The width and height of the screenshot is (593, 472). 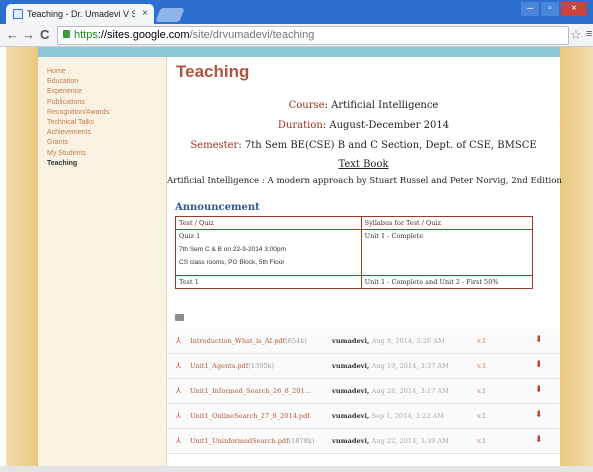 What do you see at coordinates (232, 249) in the screenshot?
I see `quiz-schedule: 7th Sem C & B on 22-9-2014 3:00pm` at bounding box center [232, 249].